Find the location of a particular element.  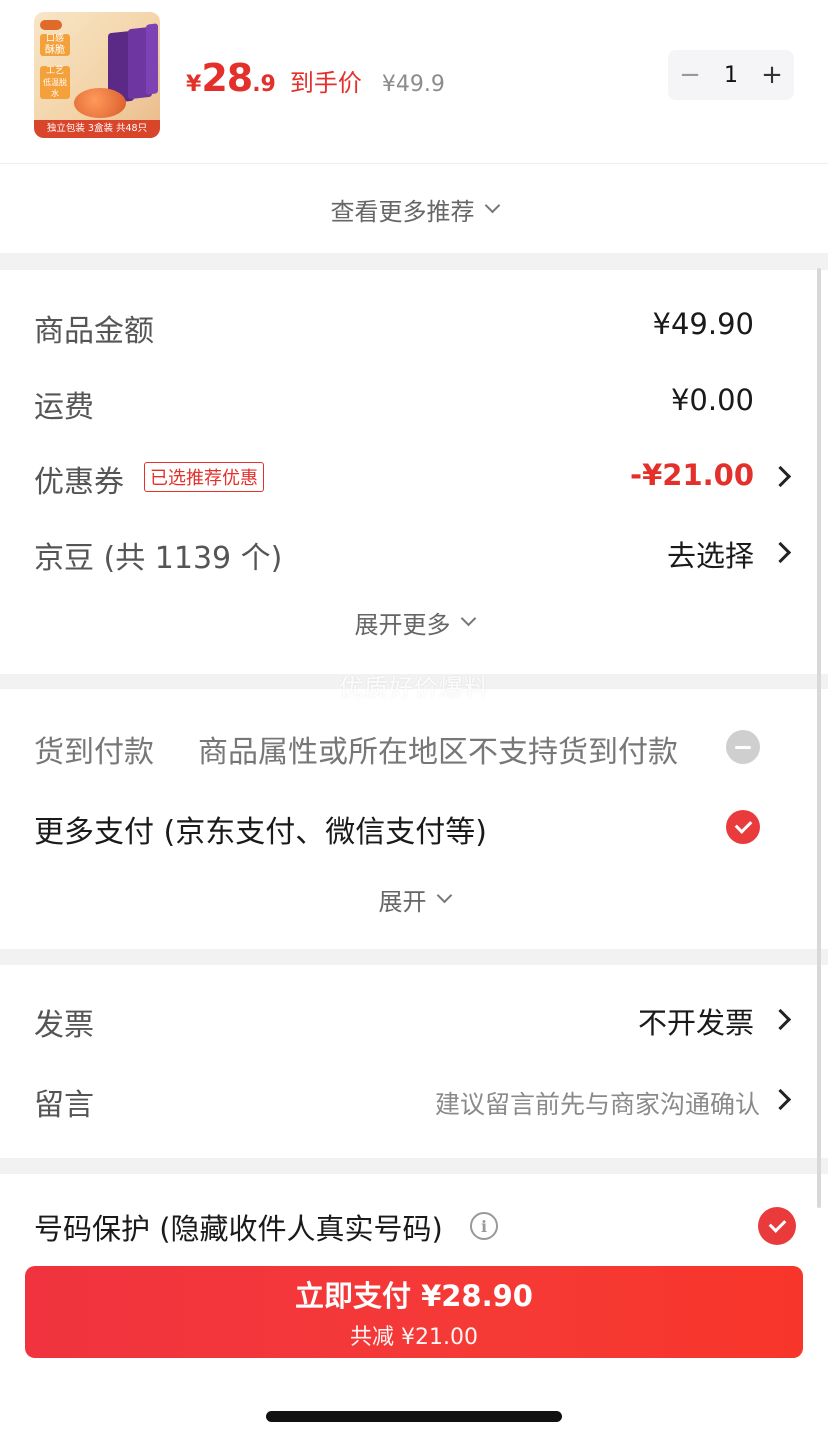

shrimp-image is located at coordinates (100, 103).